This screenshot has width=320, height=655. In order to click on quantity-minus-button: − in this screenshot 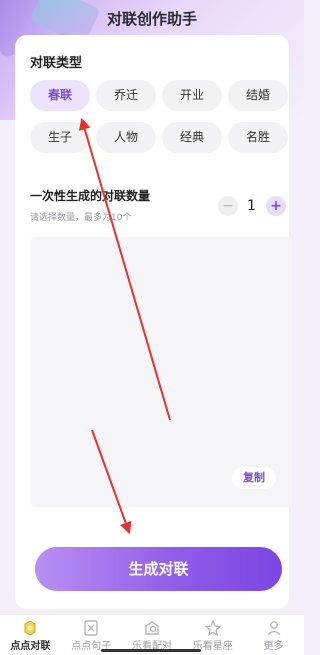, I will do `click(228, 206)`.